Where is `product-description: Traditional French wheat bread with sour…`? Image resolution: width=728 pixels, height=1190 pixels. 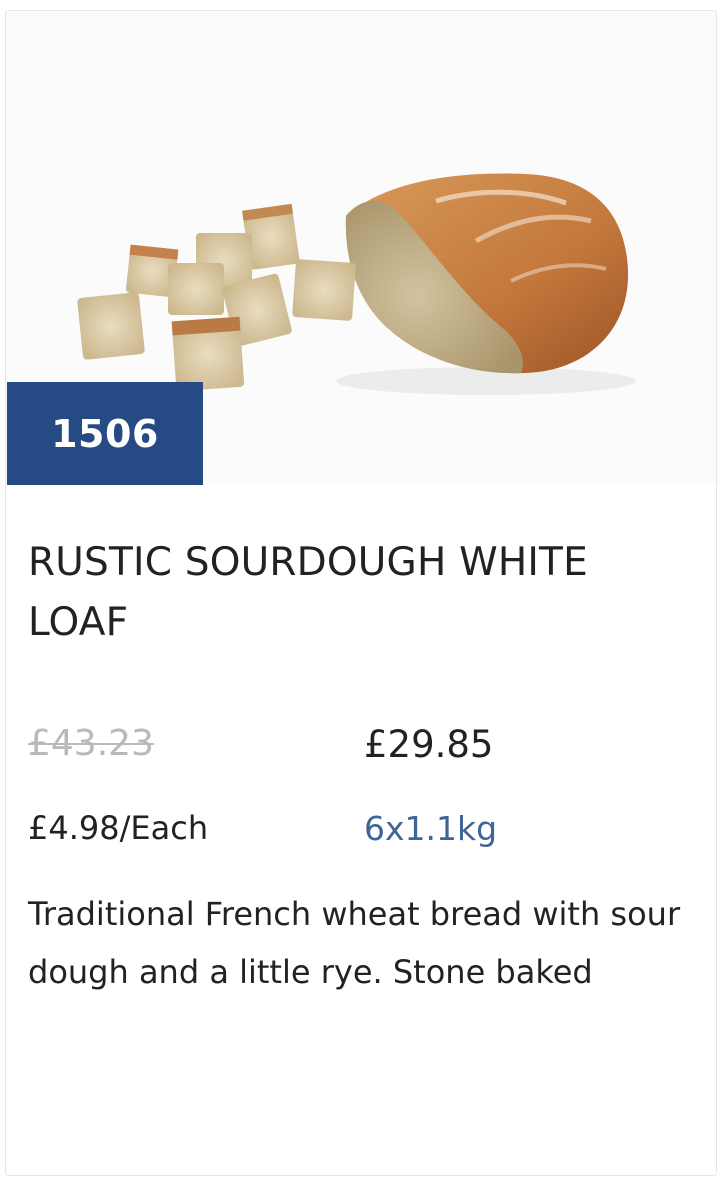
product-description: Traditional French wheat bread with sour… is located at coordinates (354, 943).